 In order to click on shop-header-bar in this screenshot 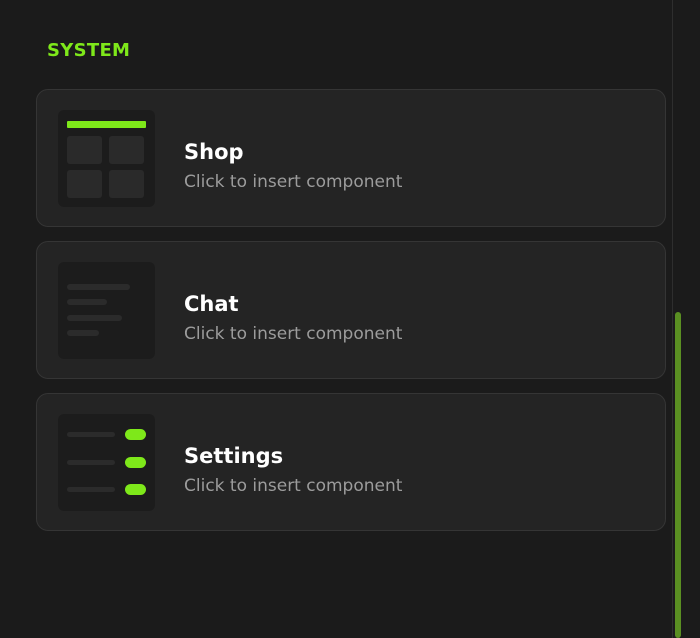, I will do `click(106, 124)`.